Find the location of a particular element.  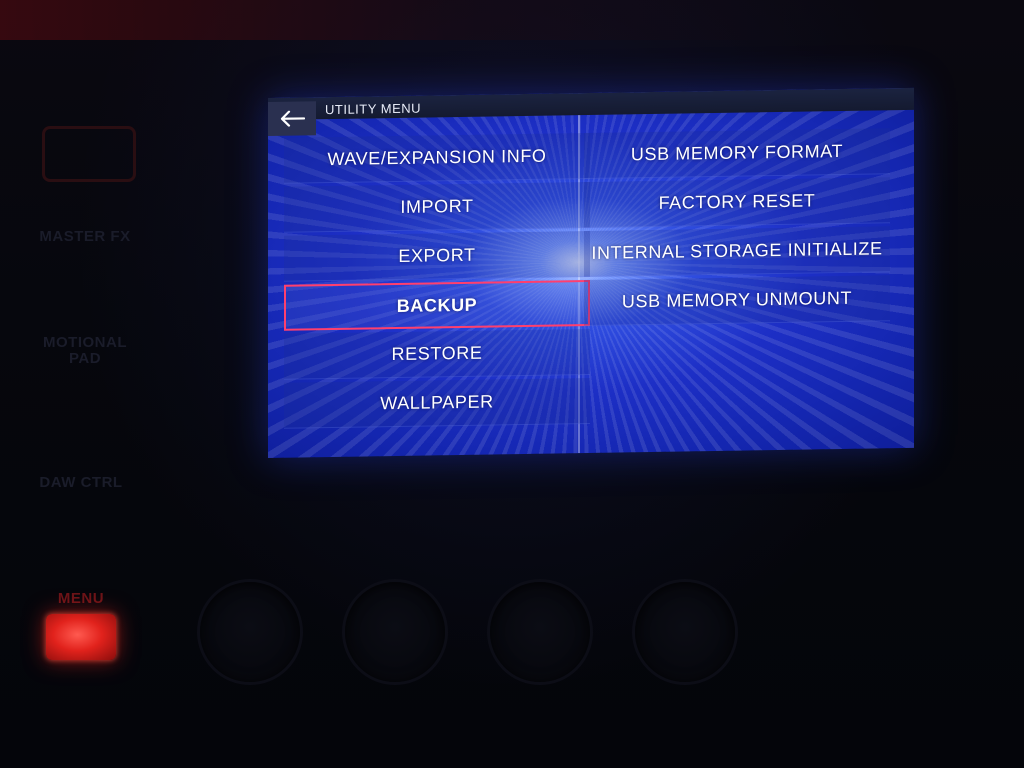

motional-pad-label-line2: PAD is located at coordinates (85, 358).